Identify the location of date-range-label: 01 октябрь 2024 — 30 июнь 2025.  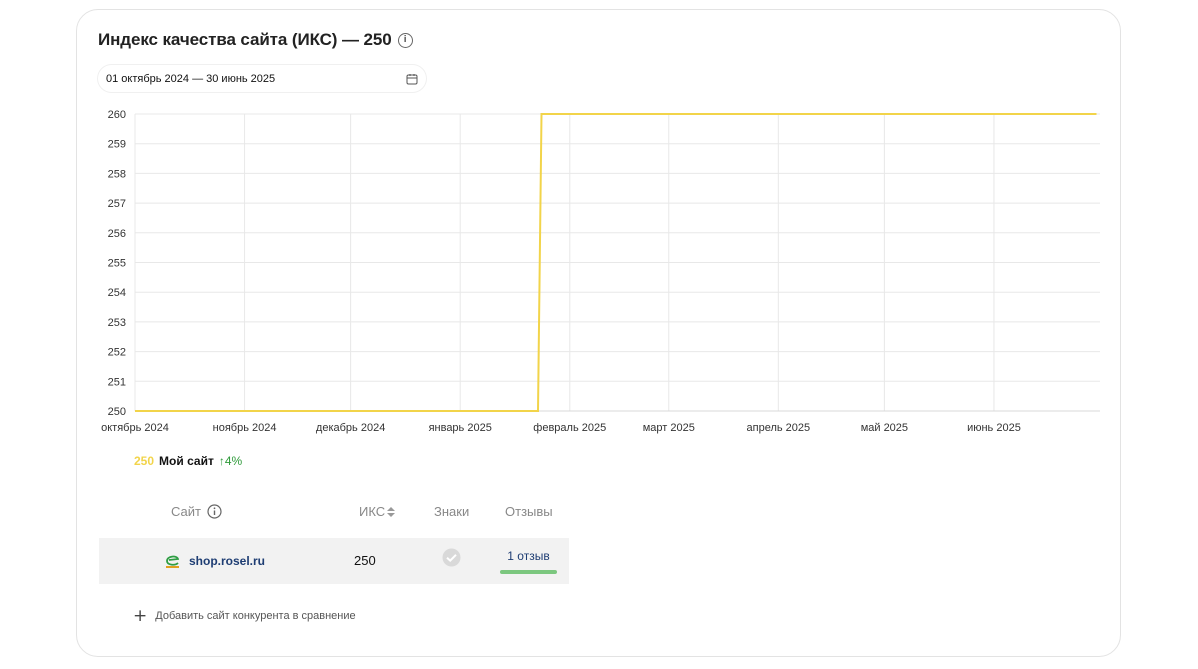
(191, 78).